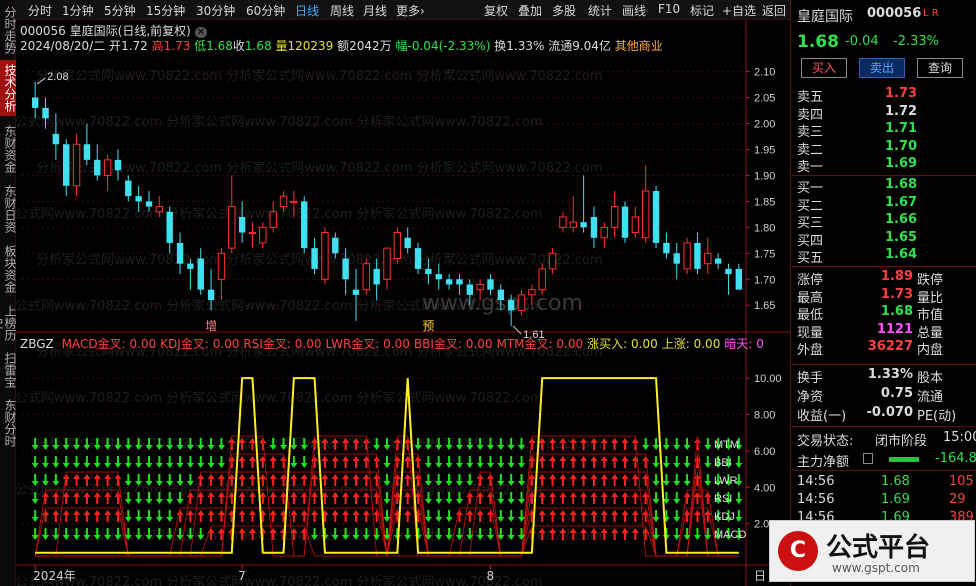  What do you see at coordinates (63, 46) in the screenshot?
I see `bar-date: 2024/08/20/二` at bounding box center [63, 46].